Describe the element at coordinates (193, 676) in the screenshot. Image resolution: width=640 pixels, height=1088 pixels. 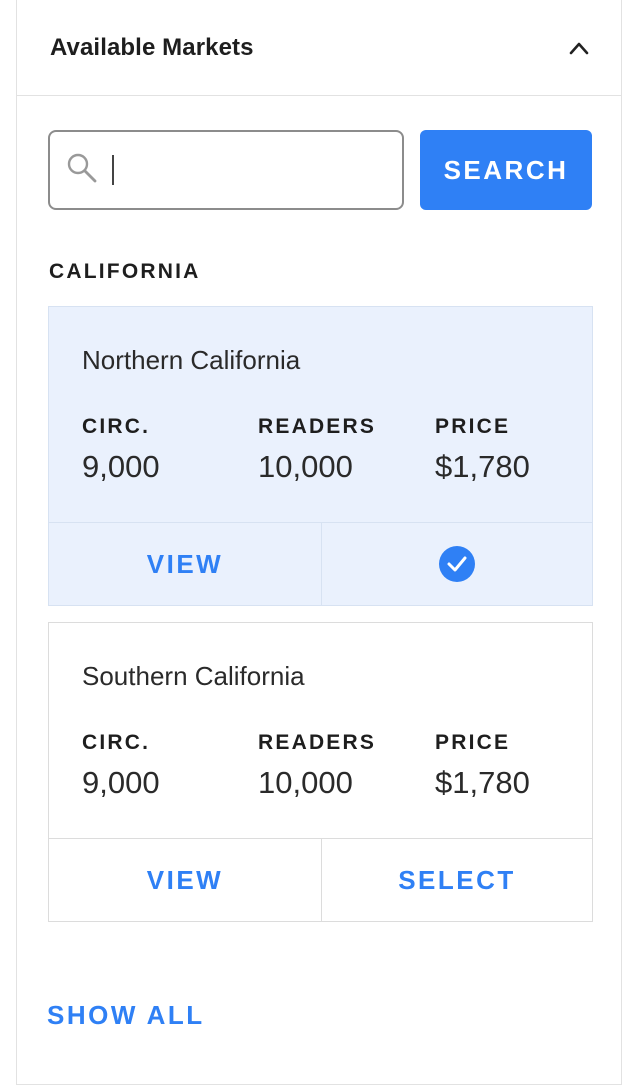
I see `market-name: Southern California` at that location.